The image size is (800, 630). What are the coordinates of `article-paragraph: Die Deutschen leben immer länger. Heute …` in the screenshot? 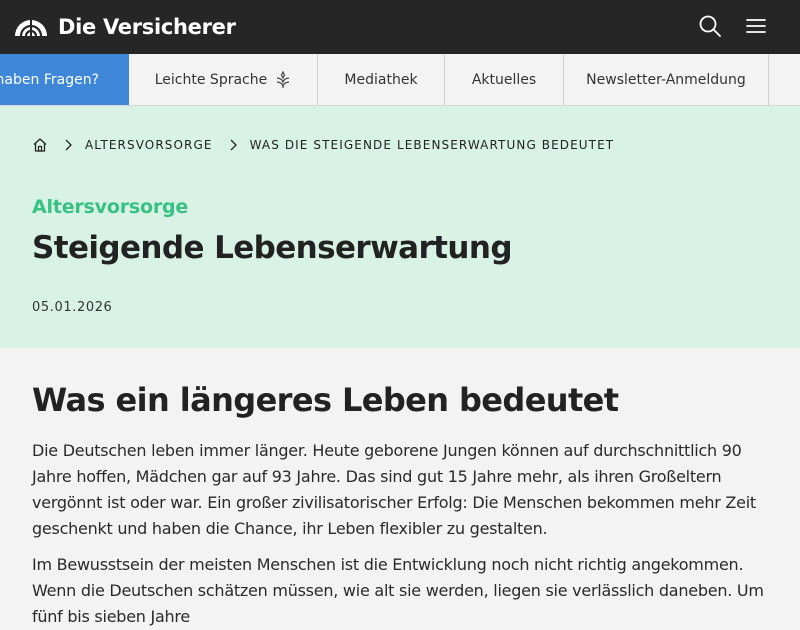 It's located at (394, 489).